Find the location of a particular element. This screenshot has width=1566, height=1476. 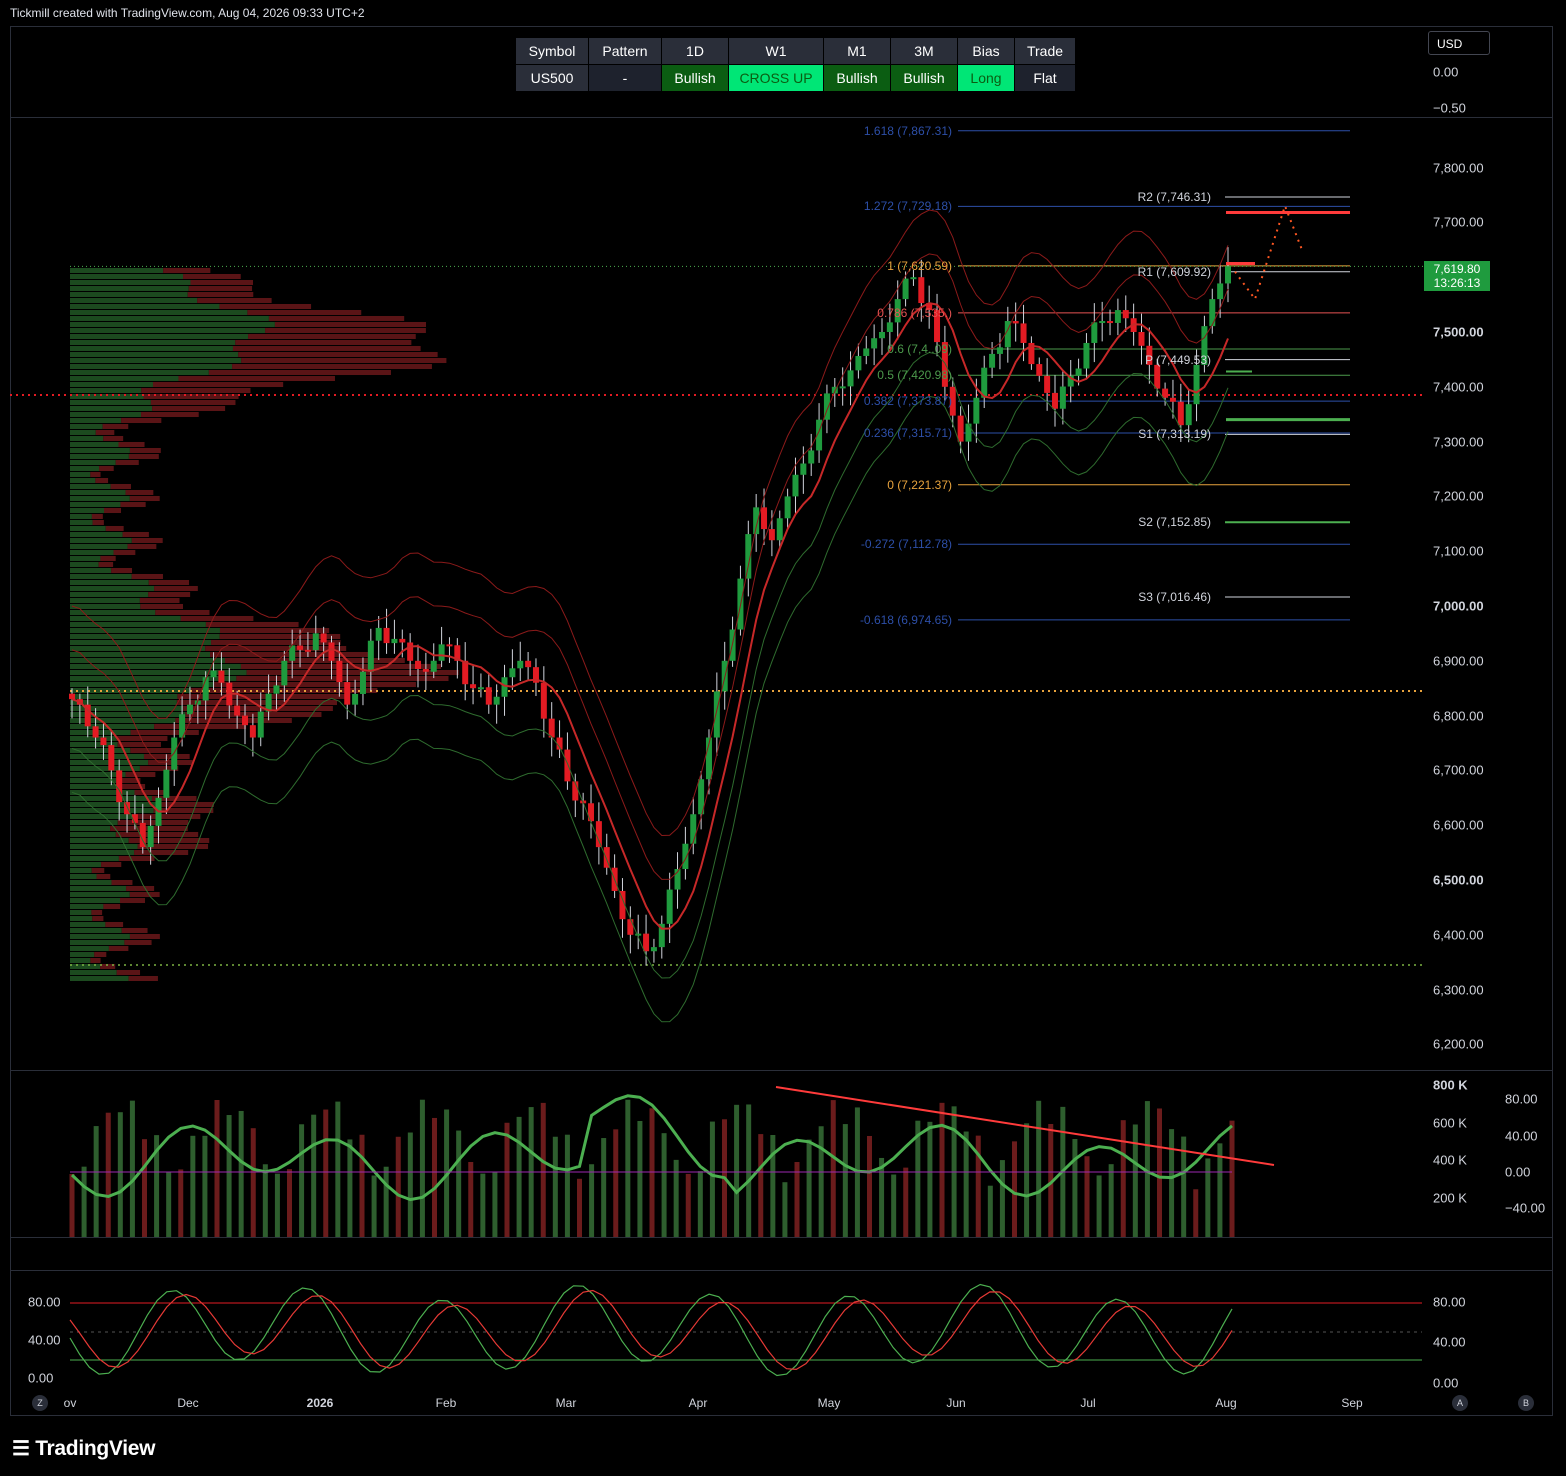

price-axis-label: 6,600.00 is located at coordinates (1458, 825).